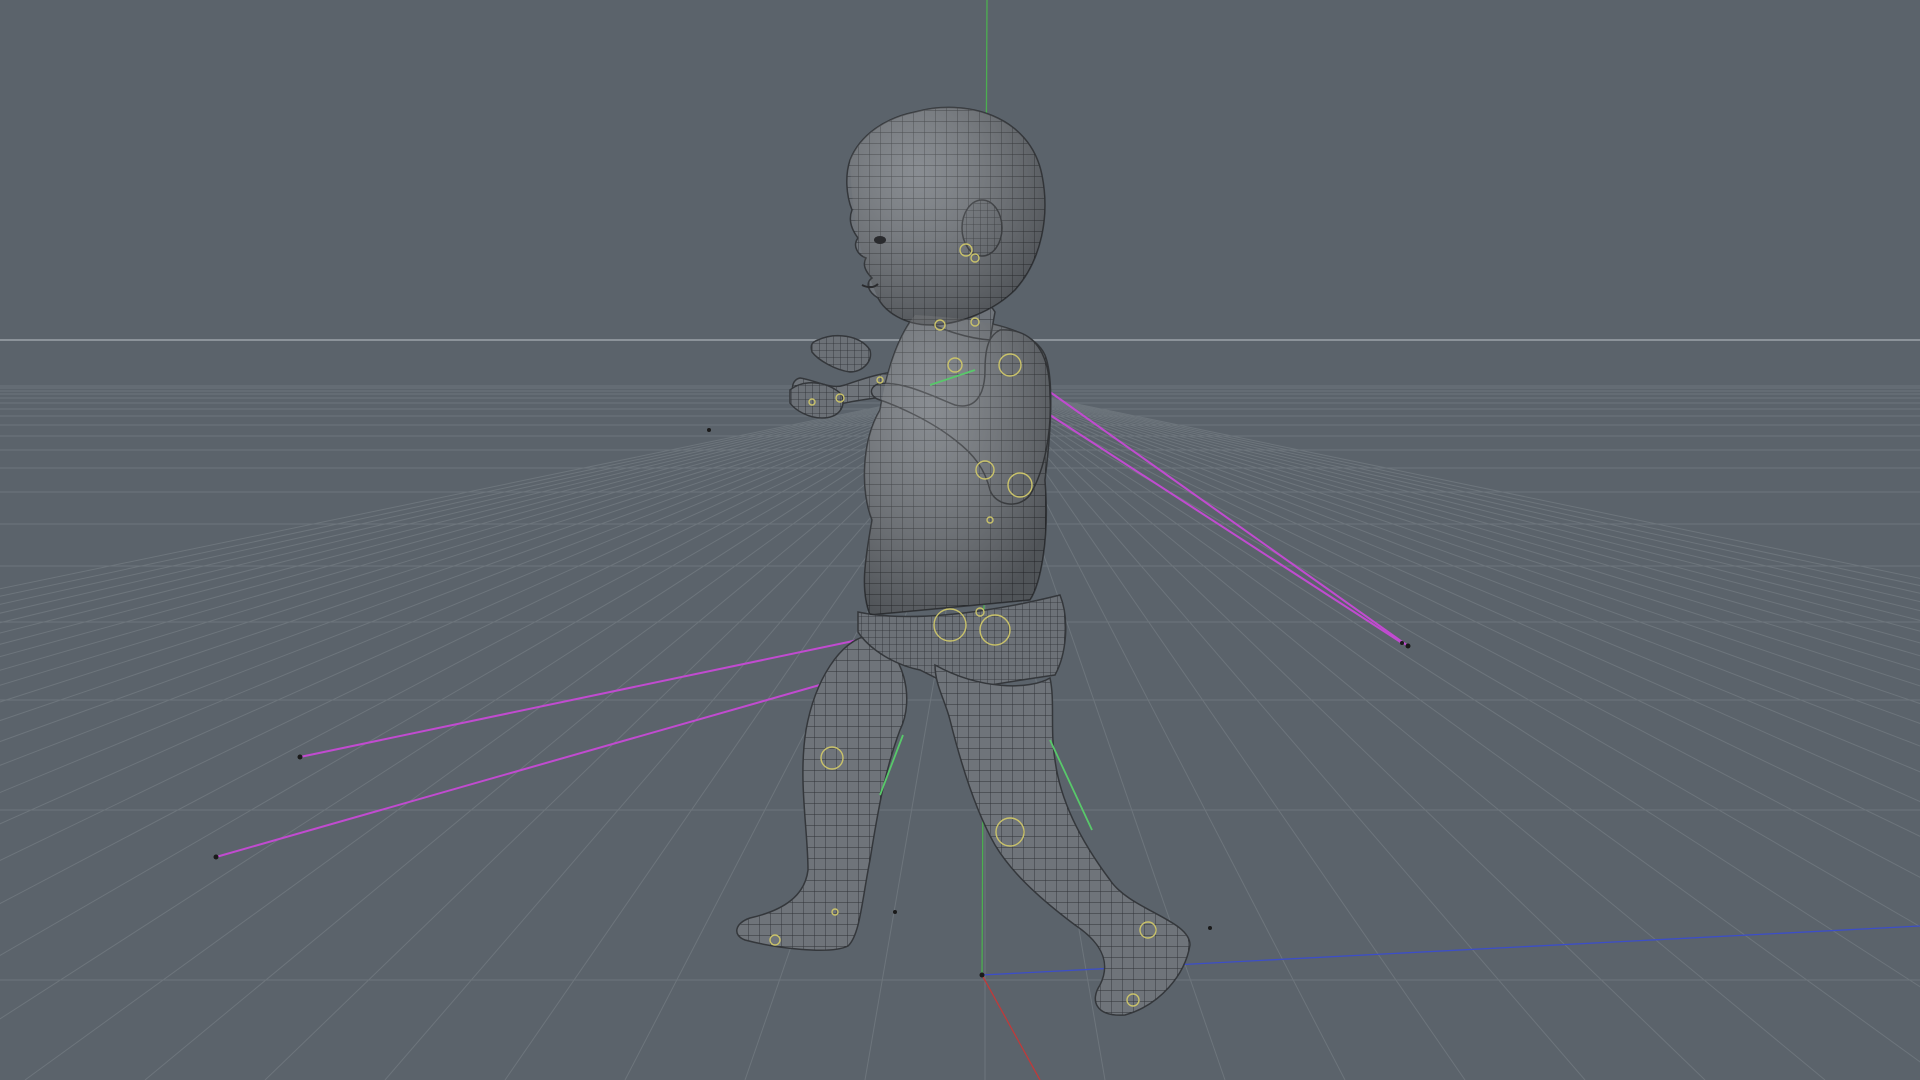 Image resolution: width=1920 pixels, height=1080 pixels. Describe the element at coordinates (880, 240) in the screenshot. I see `eye` at that location.